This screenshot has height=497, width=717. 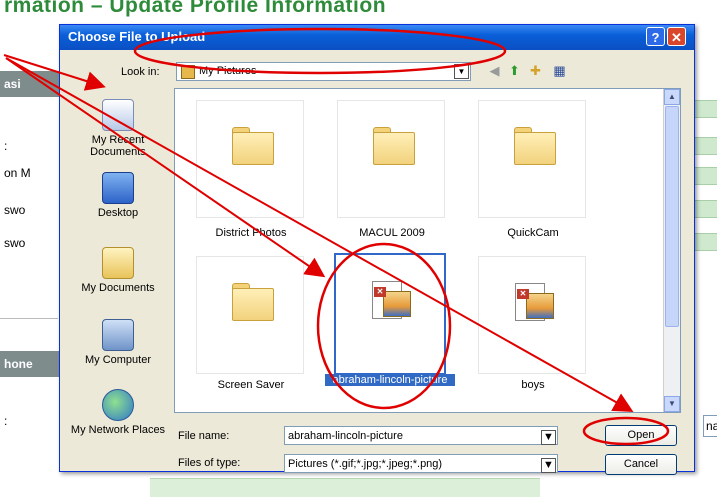 What do you see at coordinates (320, 51) in the screenshot?
I see `look-in-highlight-ellipse` at bounding box center [320, 51].